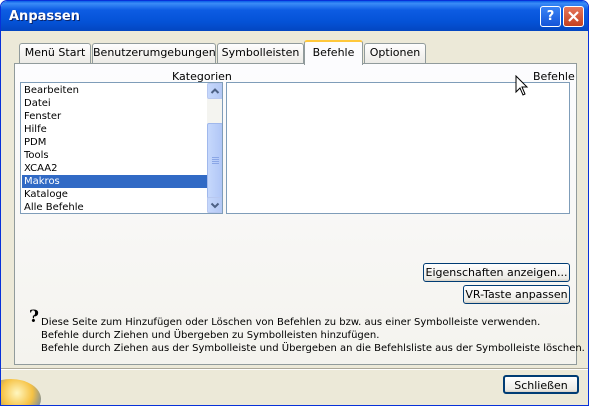 The image size is (589, 406). I want to click on tab-options: Optionen, so click(395, 53).